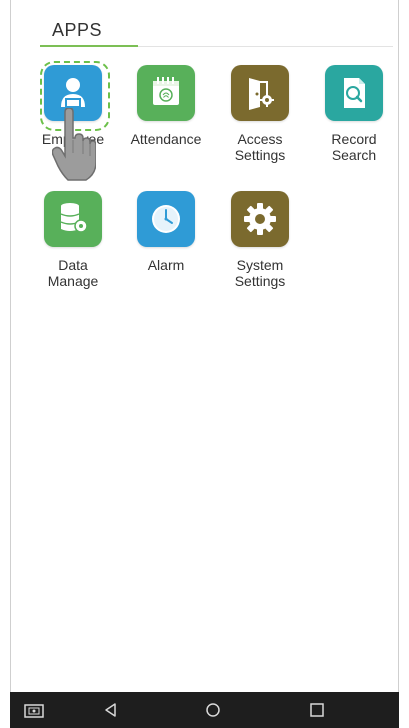 Image resolution: width=409 pixels, height=728 pixels. I want to click on app-access-settings: Access Settings, so click(260, 114).